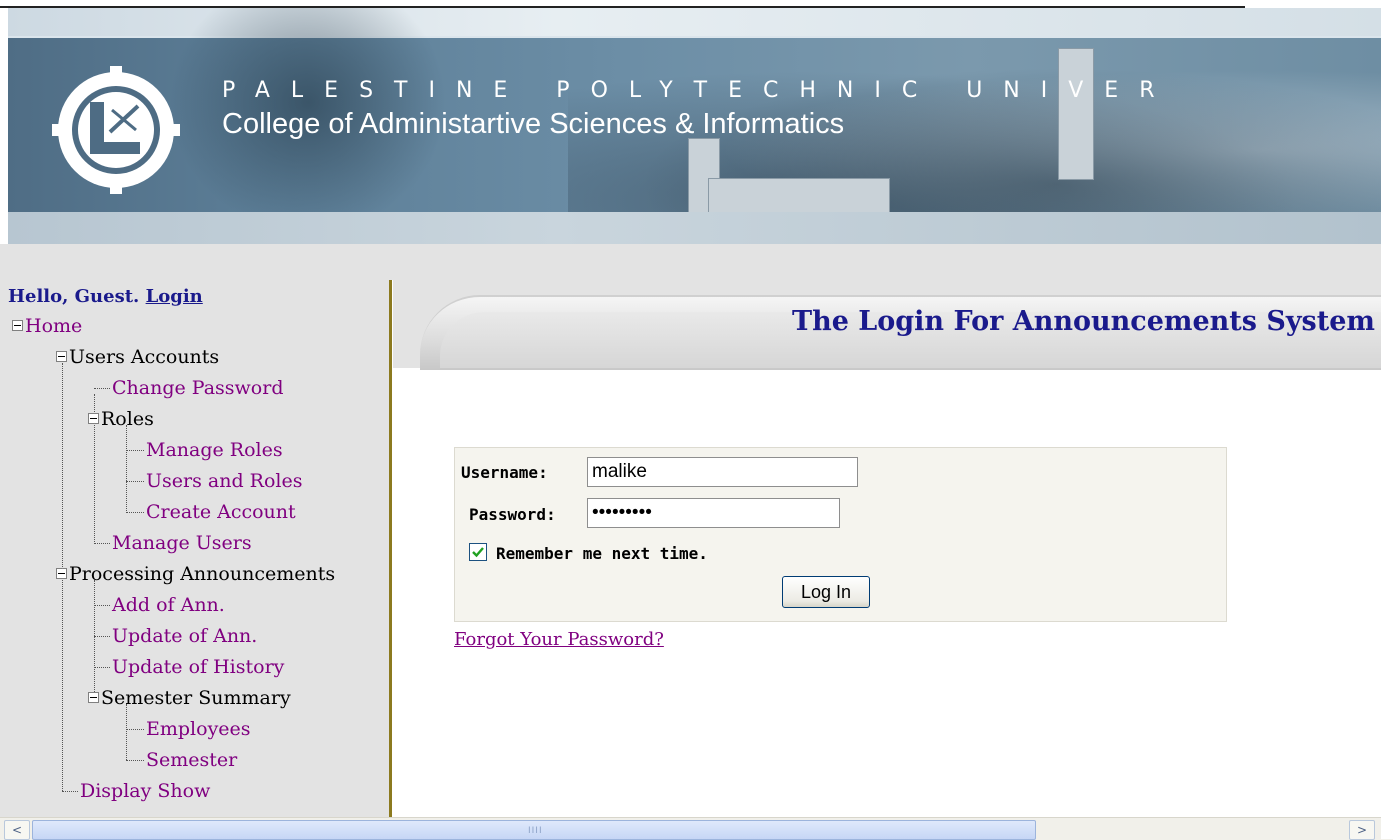  I want to click on tree-item-home: Home, so click(47, 326).